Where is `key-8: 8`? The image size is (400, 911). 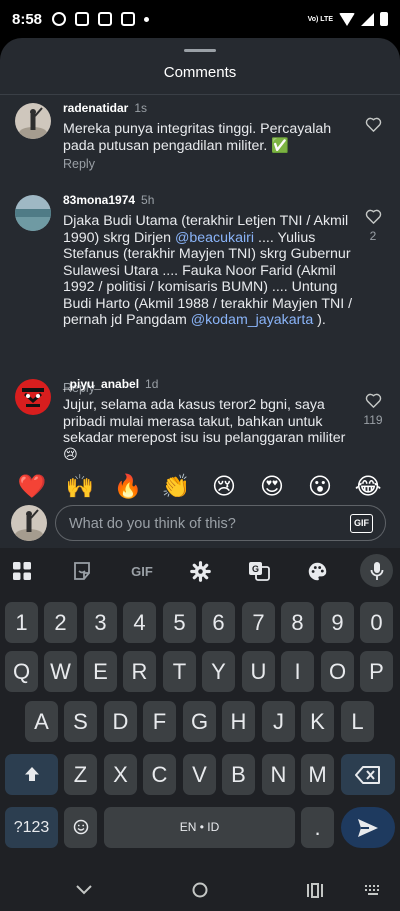
key-8: 8 is located at coordinates (297, 622).